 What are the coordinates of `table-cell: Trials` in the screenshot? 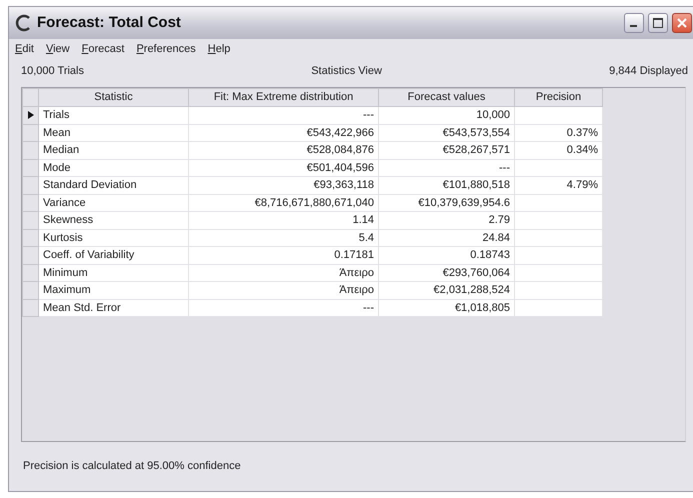 It's located at (113, 115).